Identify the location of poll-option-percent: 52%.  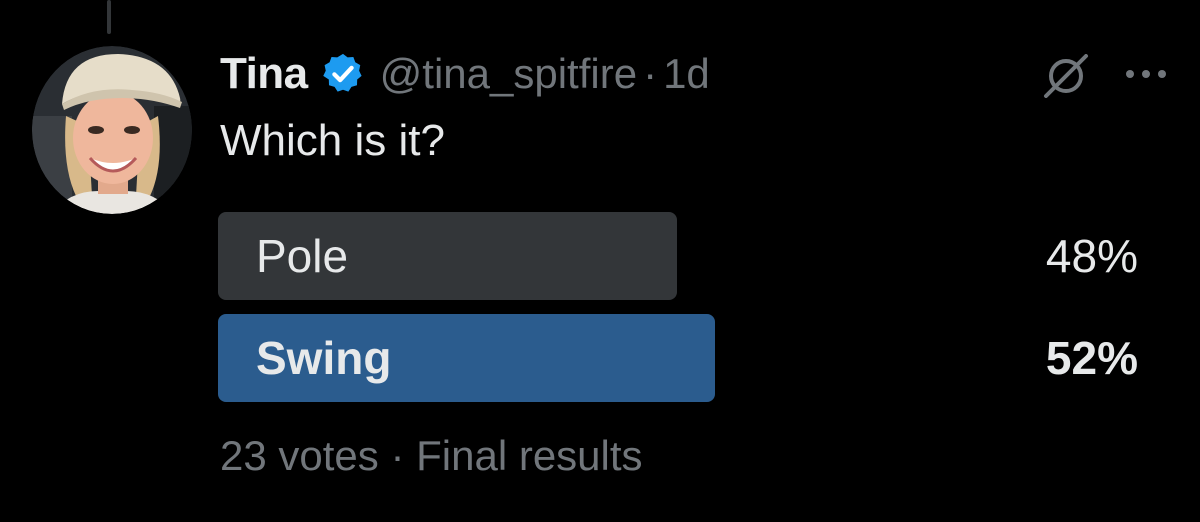
(1091, 358).